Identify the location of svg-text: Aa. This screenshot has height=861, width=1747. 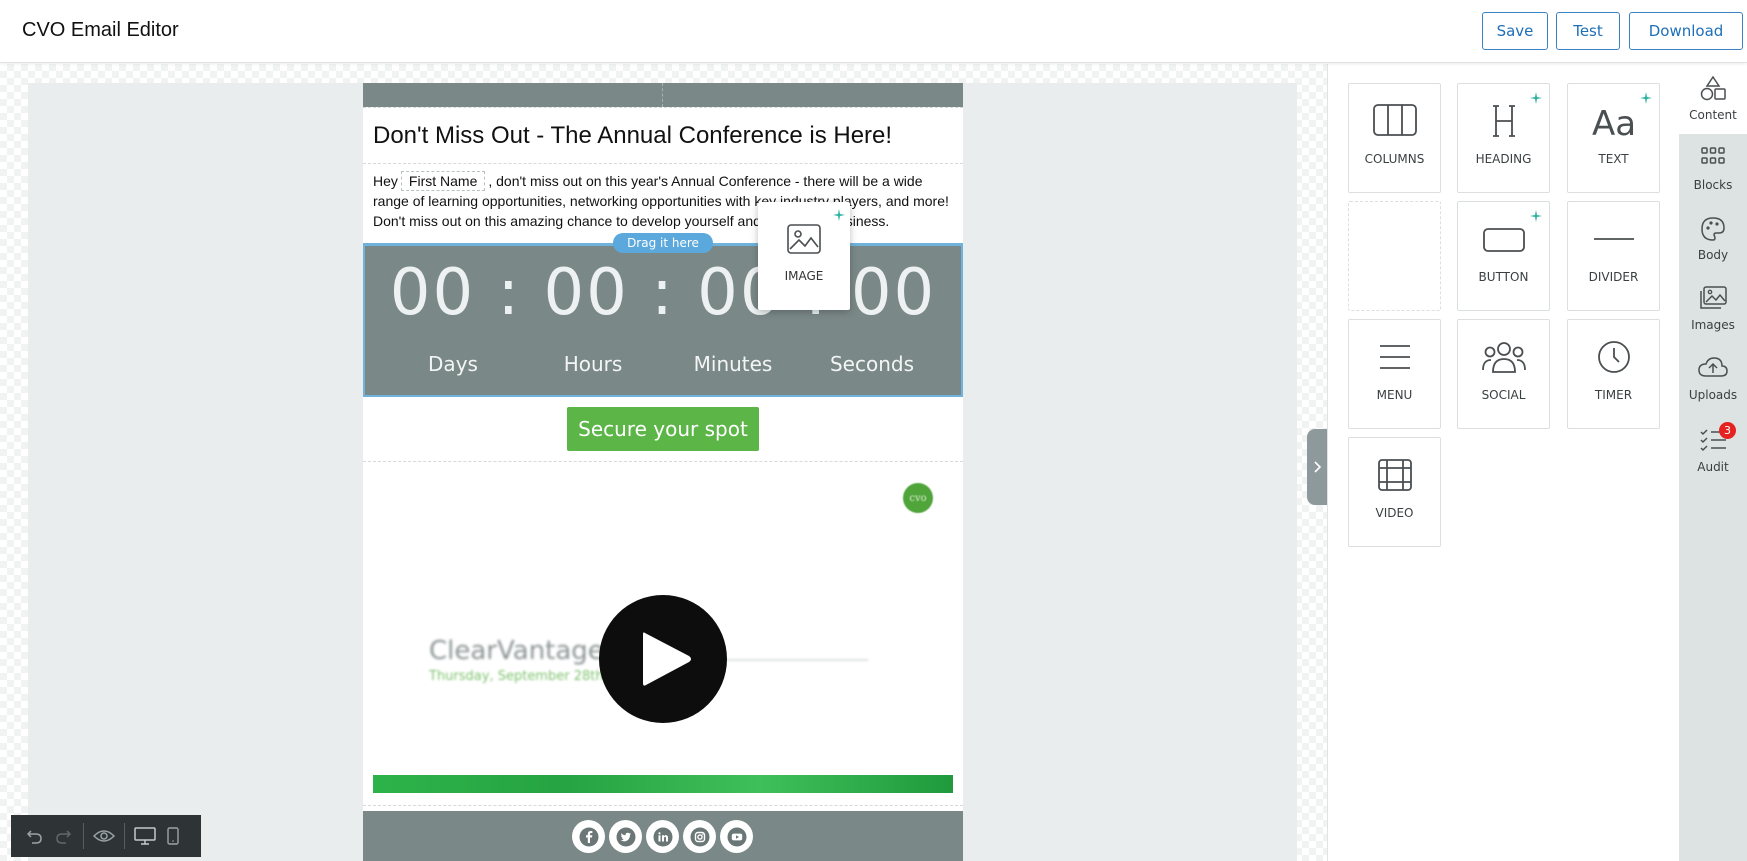
(1614, 121).